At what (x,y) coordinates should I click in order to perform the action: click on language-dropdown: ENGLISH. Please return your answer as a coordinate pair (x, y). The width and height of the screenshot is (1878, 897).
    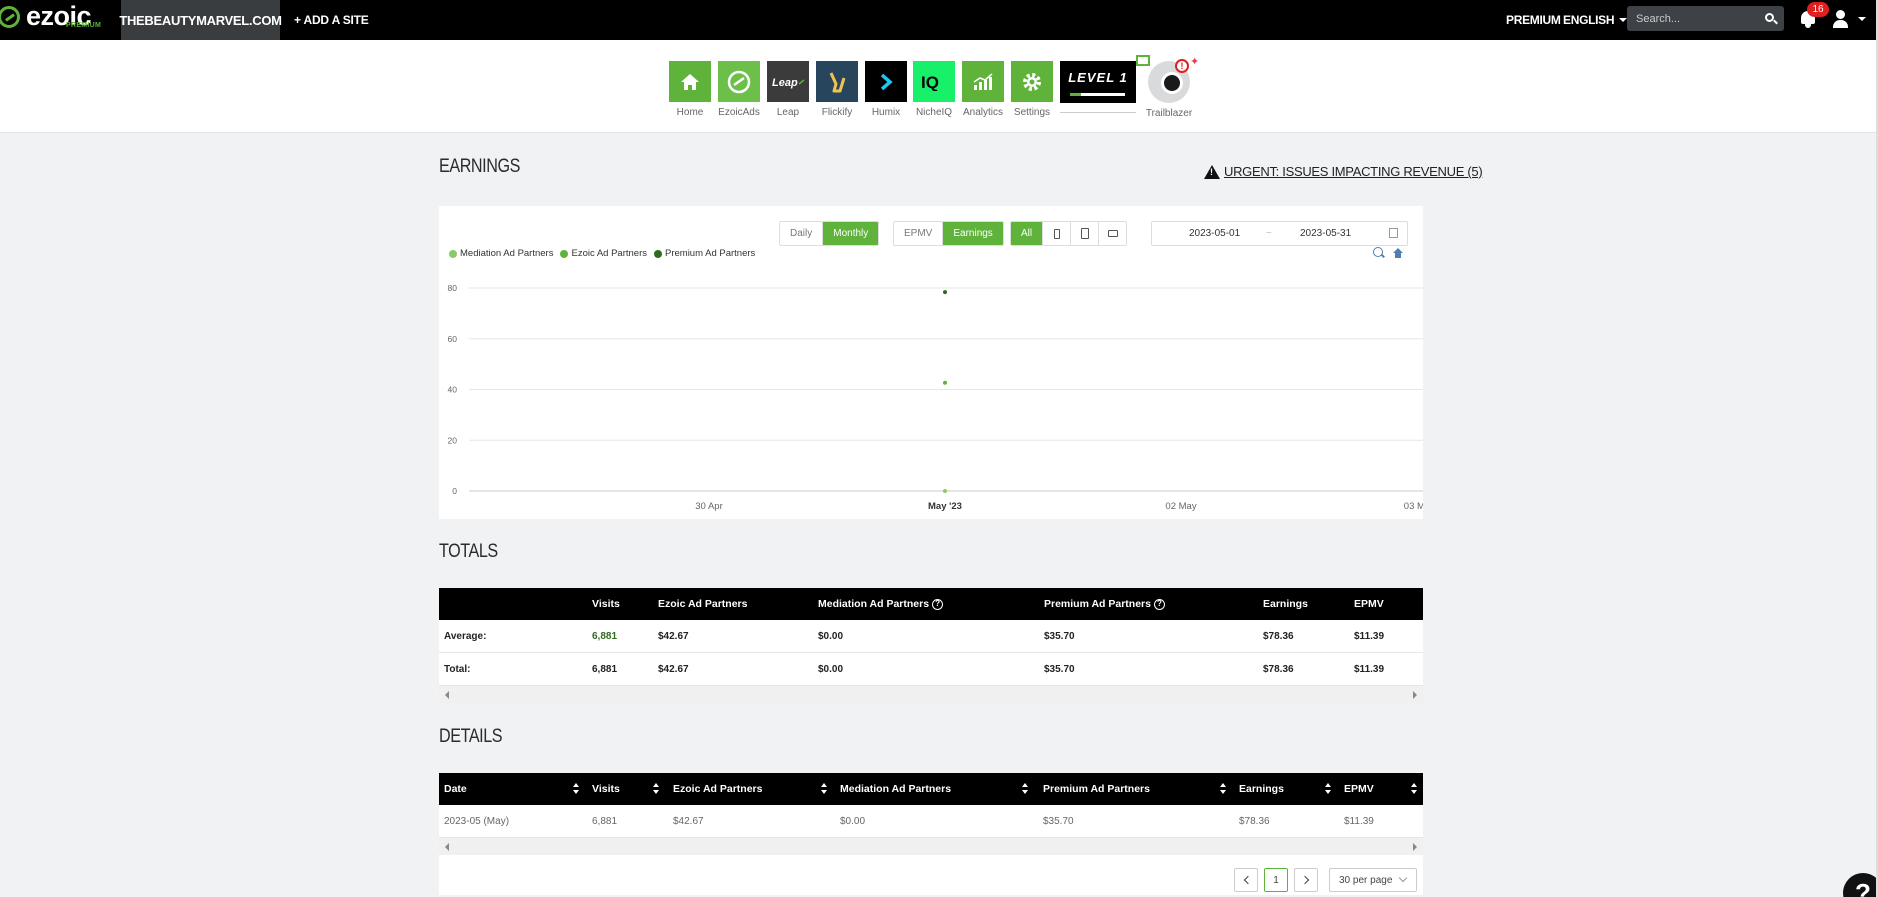
    Looking at the image, I should click on (1595, 20).